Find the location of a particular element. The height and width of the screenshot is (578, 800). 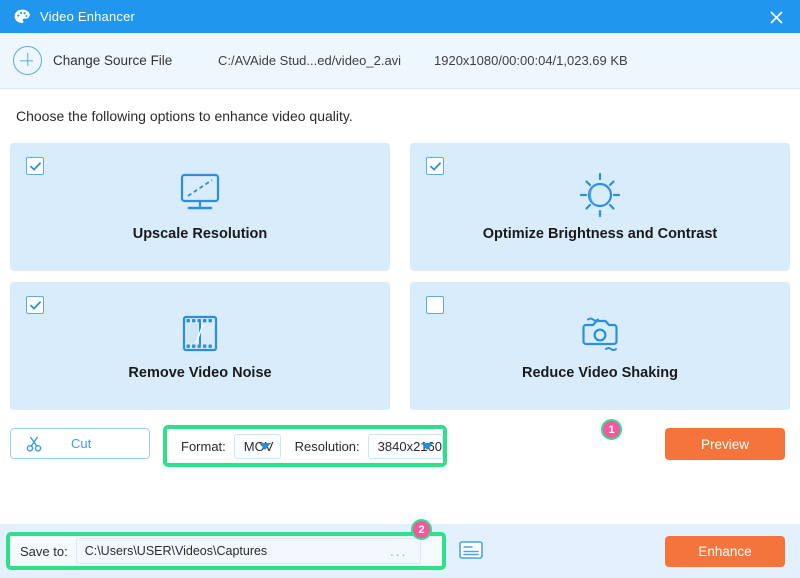

option-card-optimize-brightness: Optimize Brightness and Contrast is located at coordinates (600, 207).